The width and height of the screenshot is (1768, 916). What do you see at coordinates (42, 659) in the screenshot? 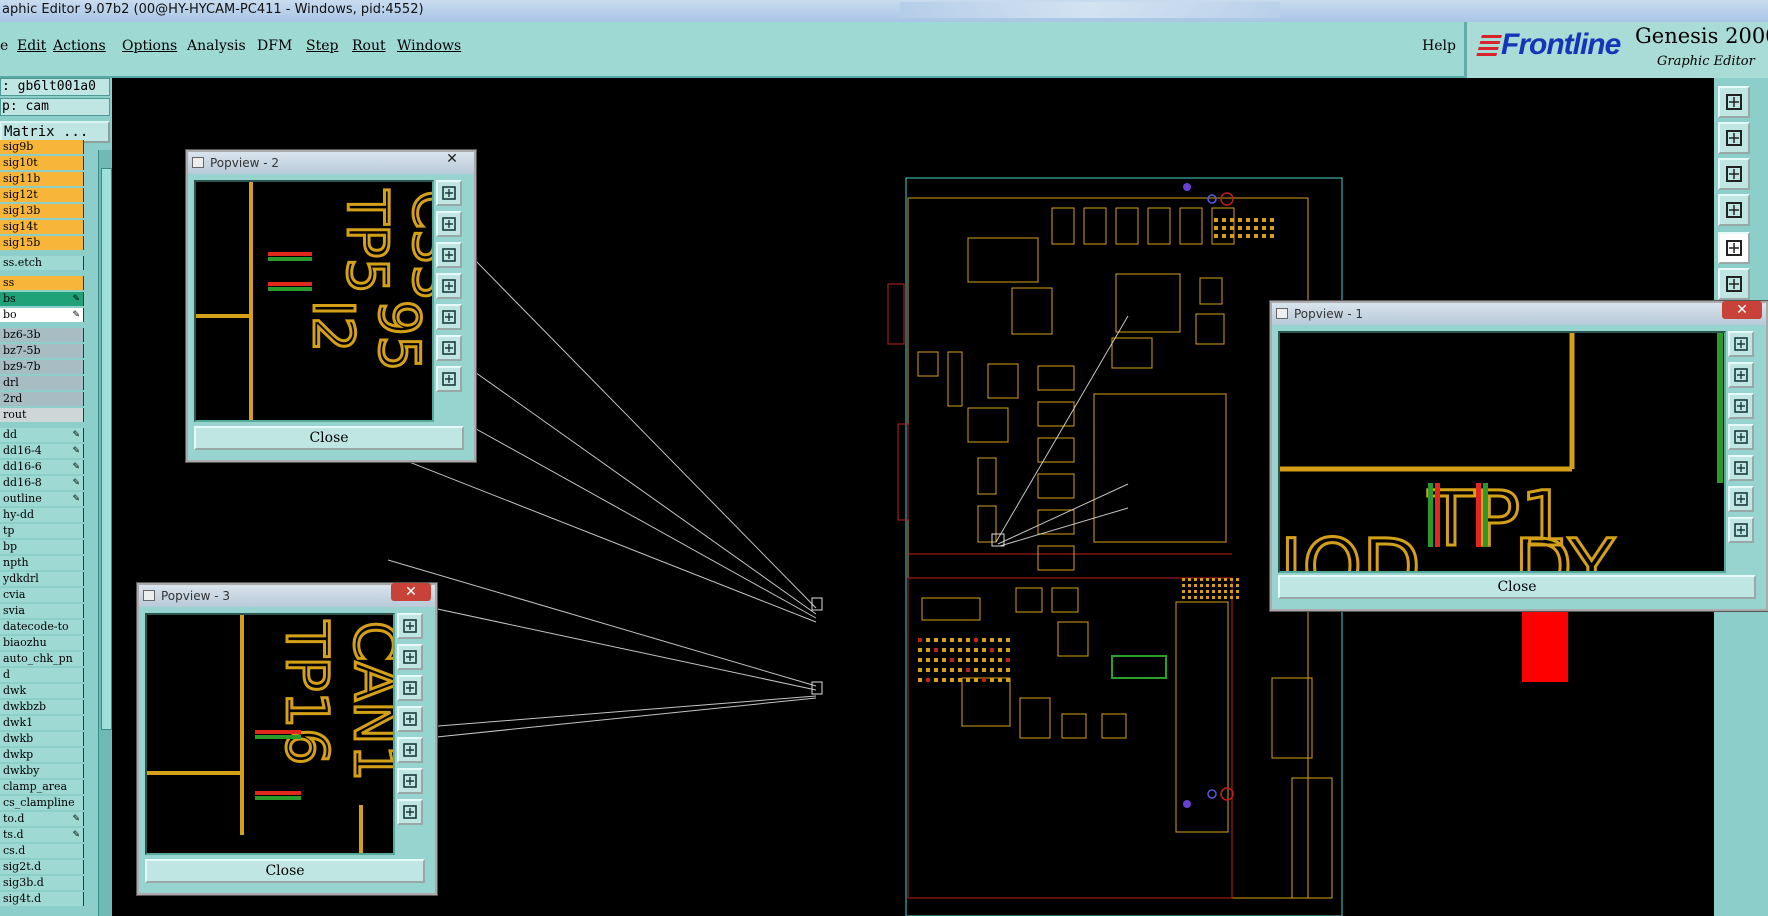
I see `layer-item: auto_chk_pn` at bounding box center [42, 659].